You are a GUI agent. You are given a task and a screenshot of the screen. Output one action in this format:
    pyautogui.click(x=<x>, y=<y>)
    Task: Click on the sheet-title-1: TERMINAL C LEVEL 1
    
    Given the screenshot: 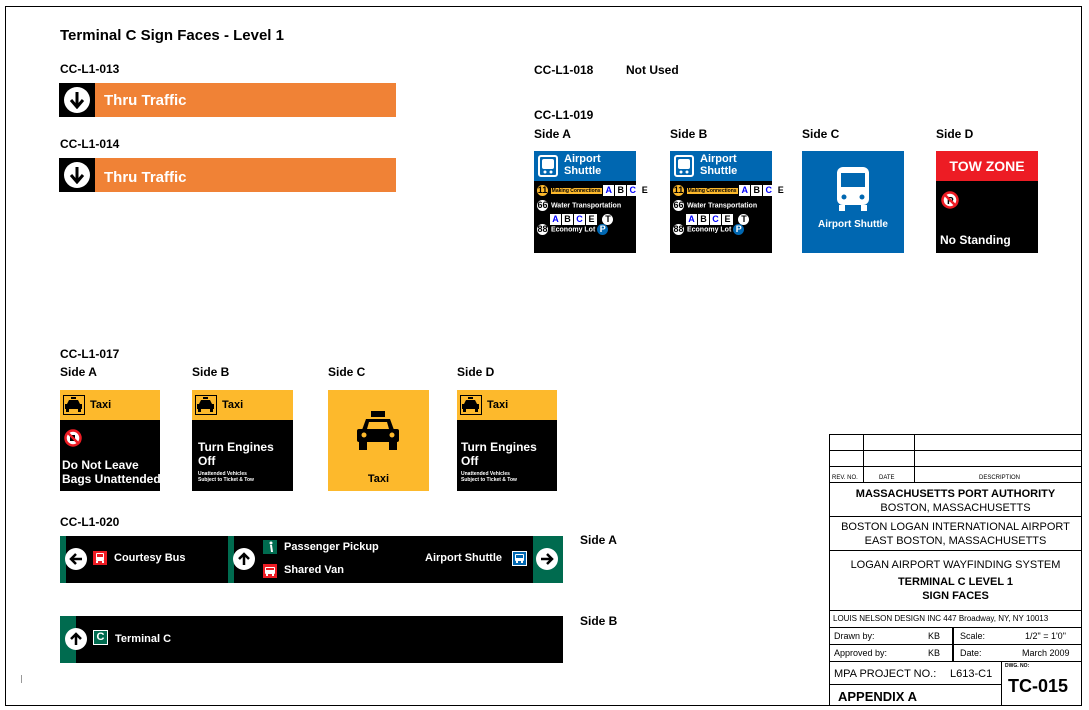 What is the action you would take?
    pyautogui.click(x=955, y=582)
    